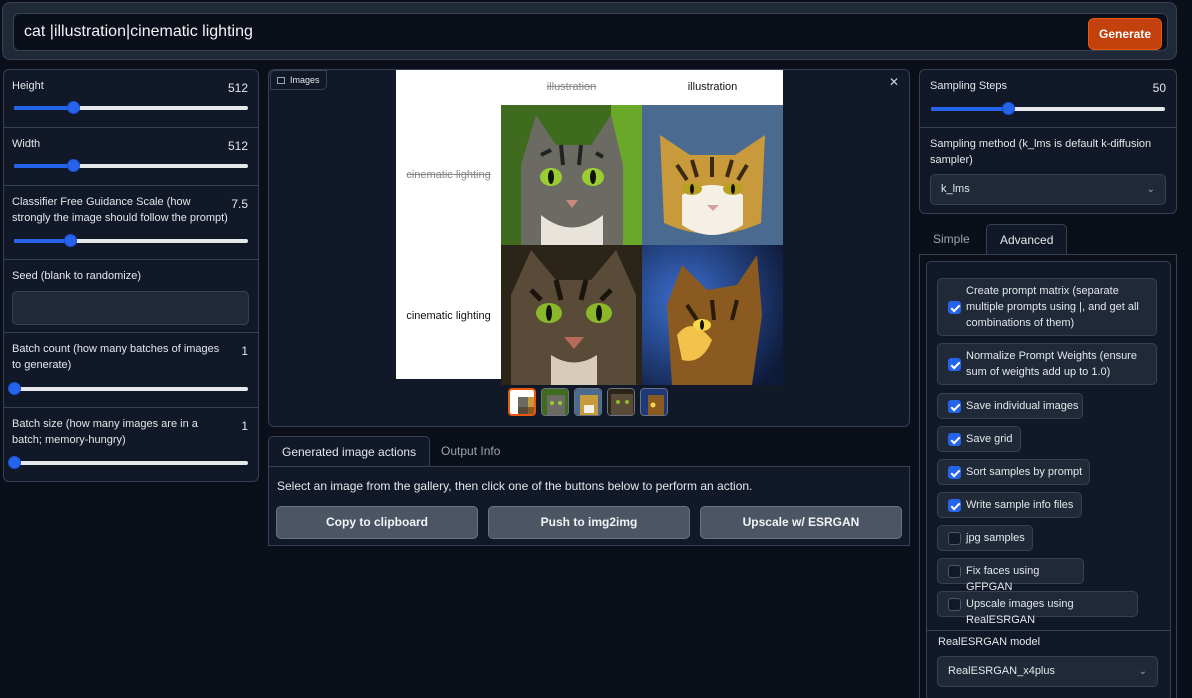  I want to click on image-icon, so click(281, 80).